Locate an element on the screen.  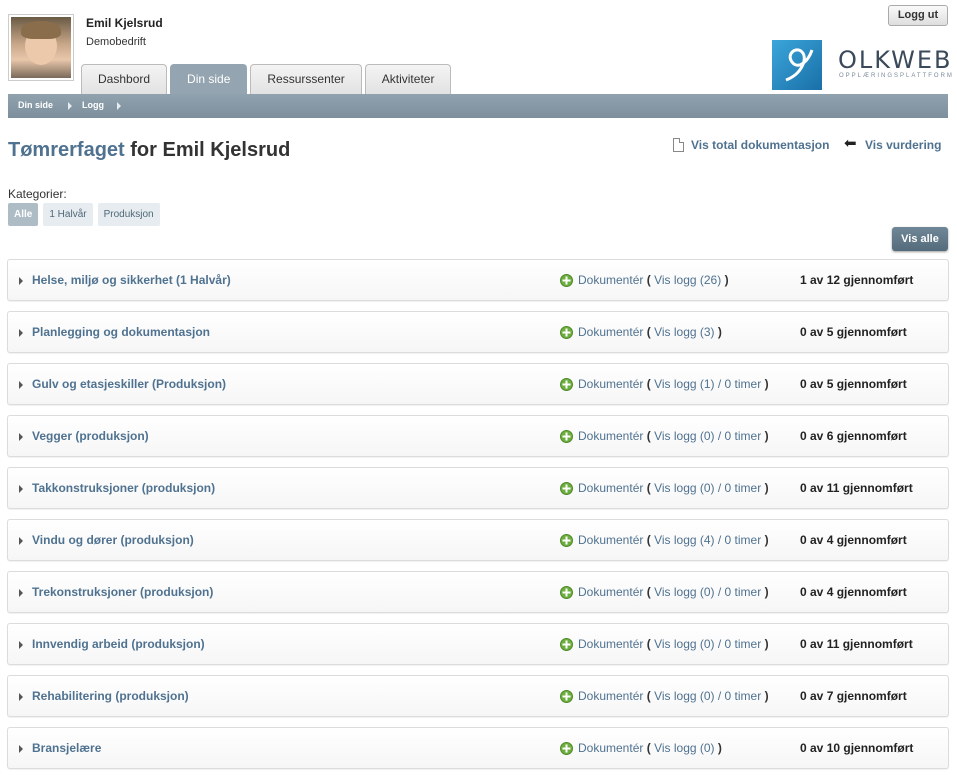
row-title: Takkonstruksjoner (produksjon) is located at coordinates (123, 488).